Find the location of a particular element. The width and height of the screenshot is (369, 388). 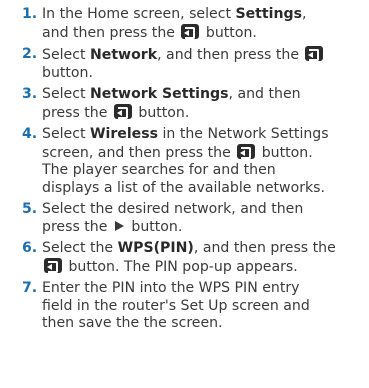

step-number: 7. is located at coordinates (30, 288).